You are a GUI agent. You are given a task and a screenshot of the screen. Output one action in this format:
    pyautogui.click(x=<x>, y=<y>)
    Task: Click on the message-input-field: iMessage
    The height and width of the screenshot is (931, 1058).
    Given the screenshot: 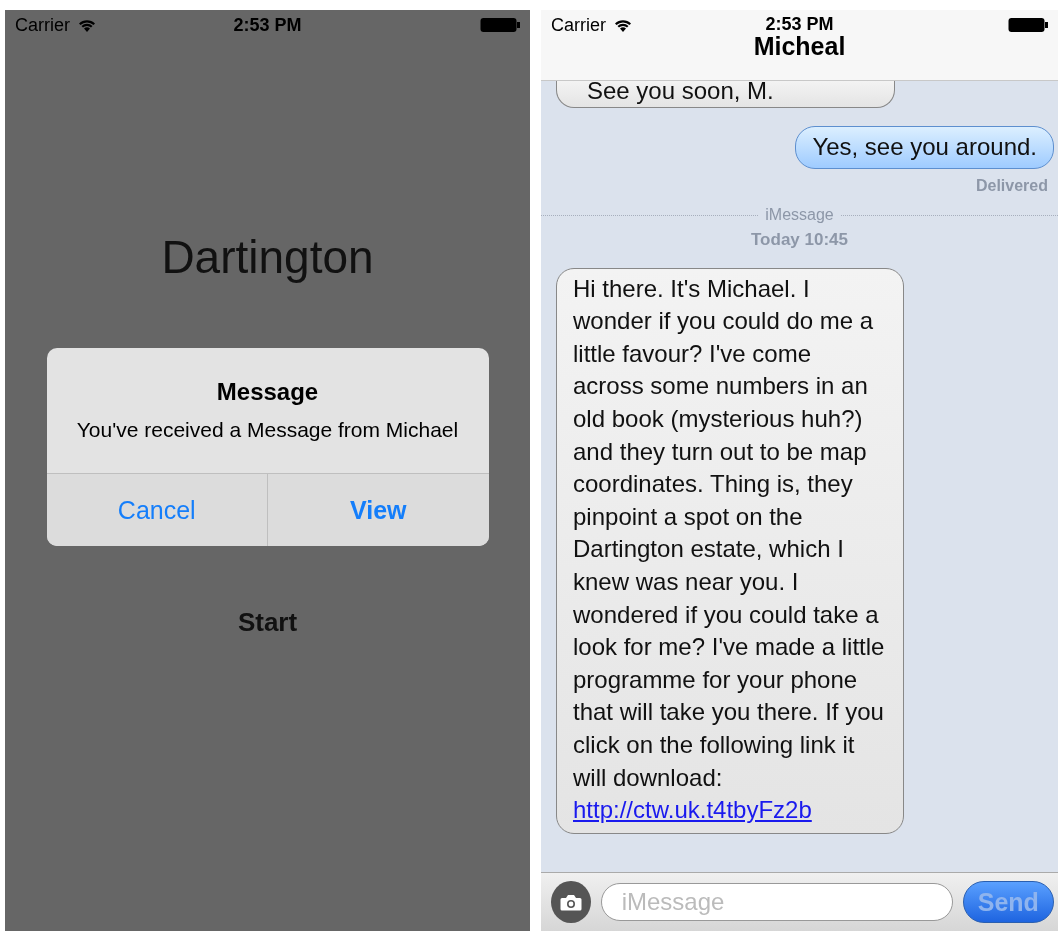 What is the action you would take?
    pyautogui.click(x=776, y=902)
    